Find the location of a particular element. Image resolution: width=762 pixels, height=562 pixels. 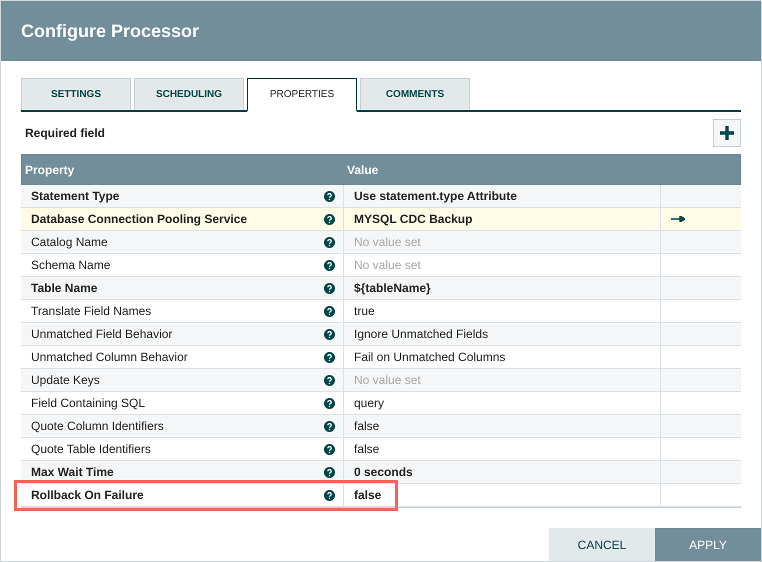

property-name: Rollback On Failure is located at coordinates (87, 495).